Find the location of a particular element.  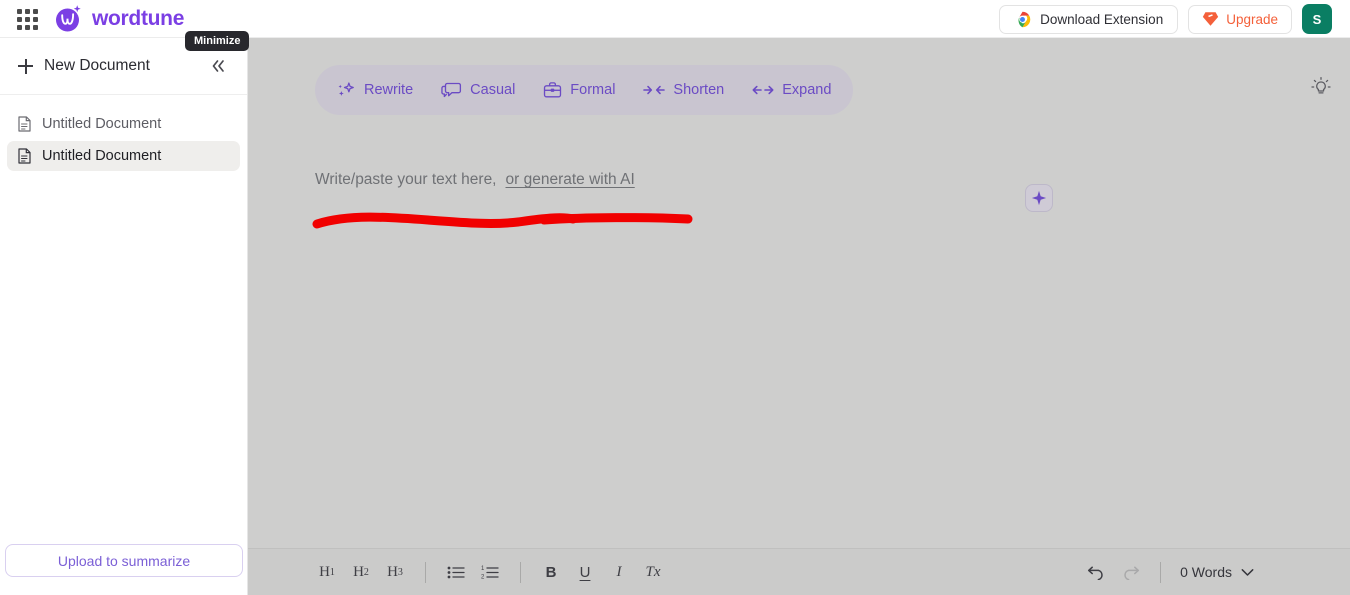

document-list: Untitled Document Untitled Document is located at coordinates (123, 133).